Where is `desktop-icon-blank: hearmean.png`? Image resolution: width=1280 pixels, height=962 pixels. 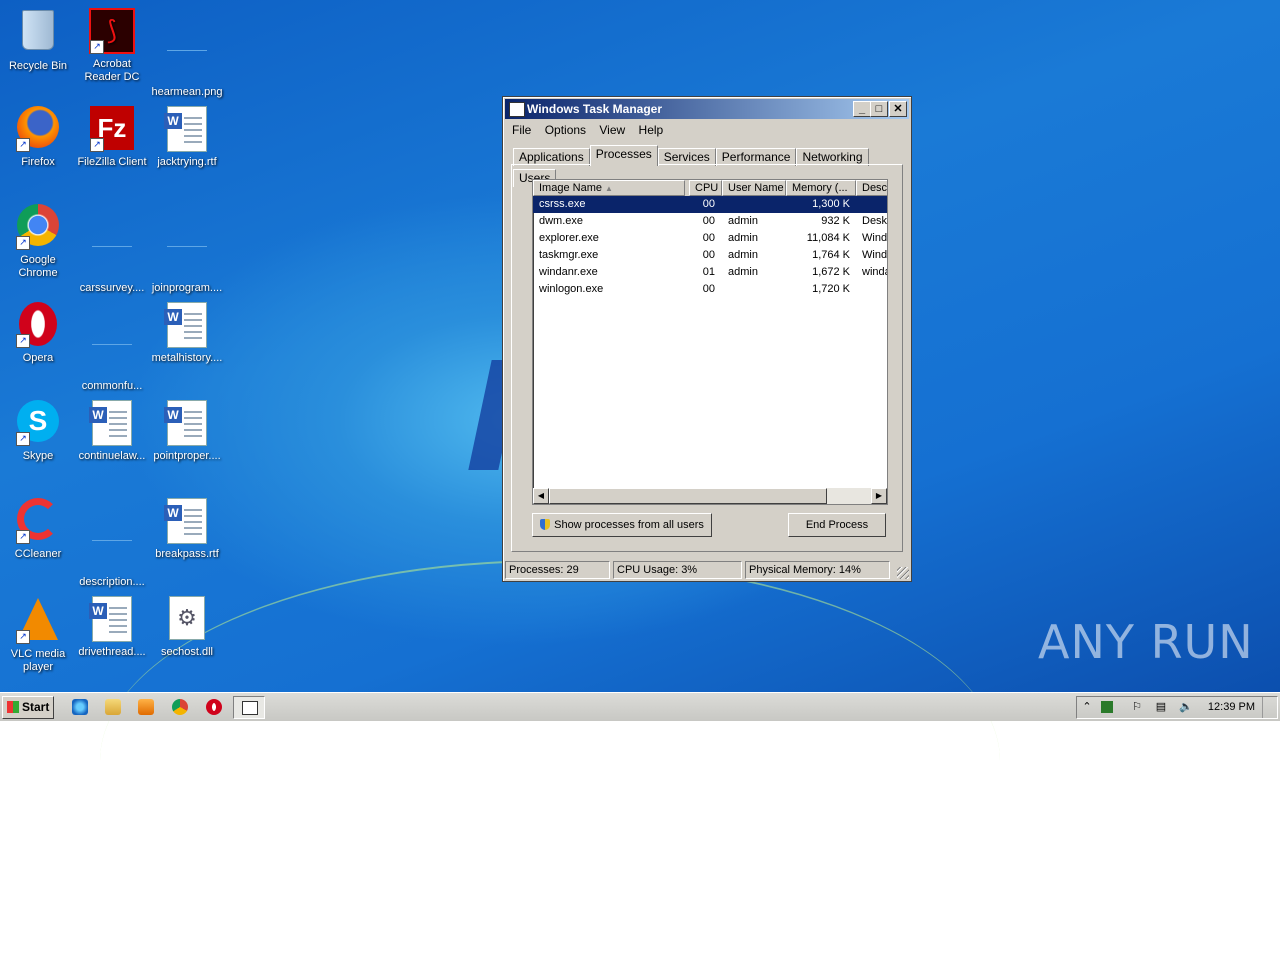
desktop-icon-blank: hearmean.png is located at coordinates (187, 52).